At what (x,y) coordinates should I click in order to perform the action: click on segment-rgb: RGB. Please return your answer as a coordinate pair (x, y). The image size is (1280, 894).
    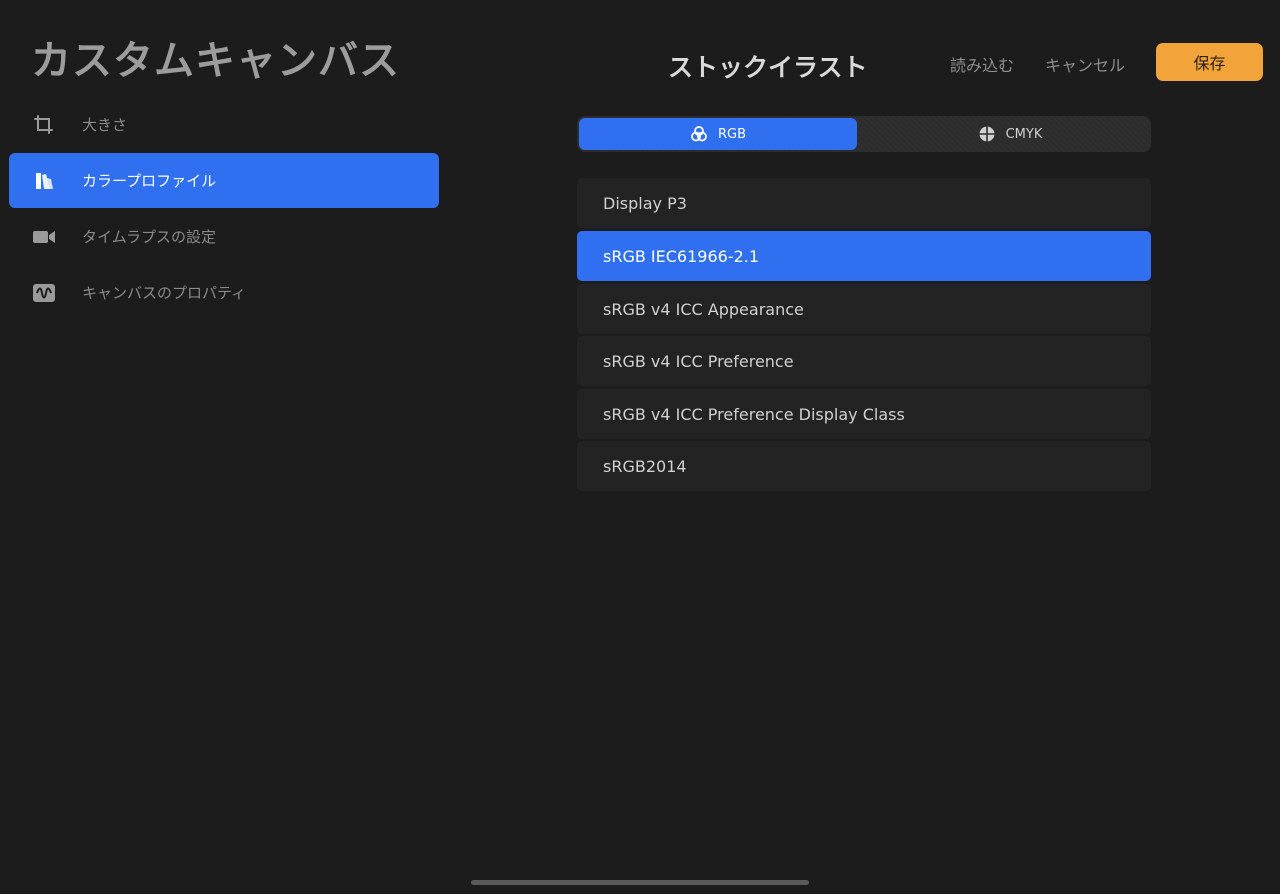
    Looking at the image, I should click on (718, 134).